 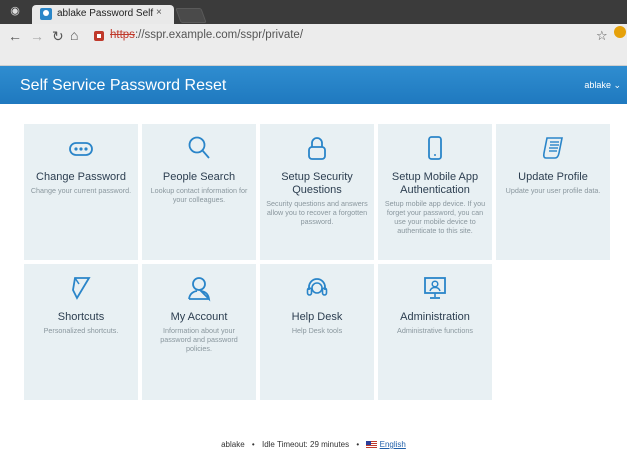 I want to click on tile-label: Administration, so click(x=435, y=317).